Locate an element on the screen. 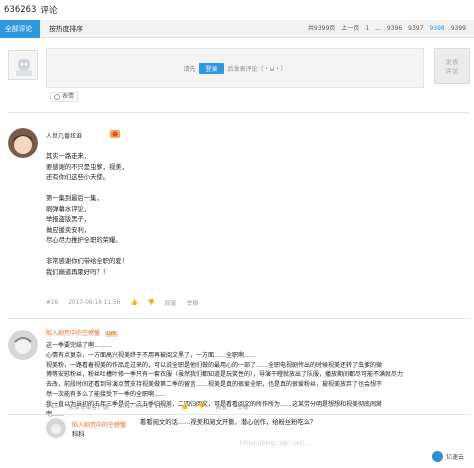 The image size is (474, 468). pager-page: 9399 is located at coordinates (458, 29).